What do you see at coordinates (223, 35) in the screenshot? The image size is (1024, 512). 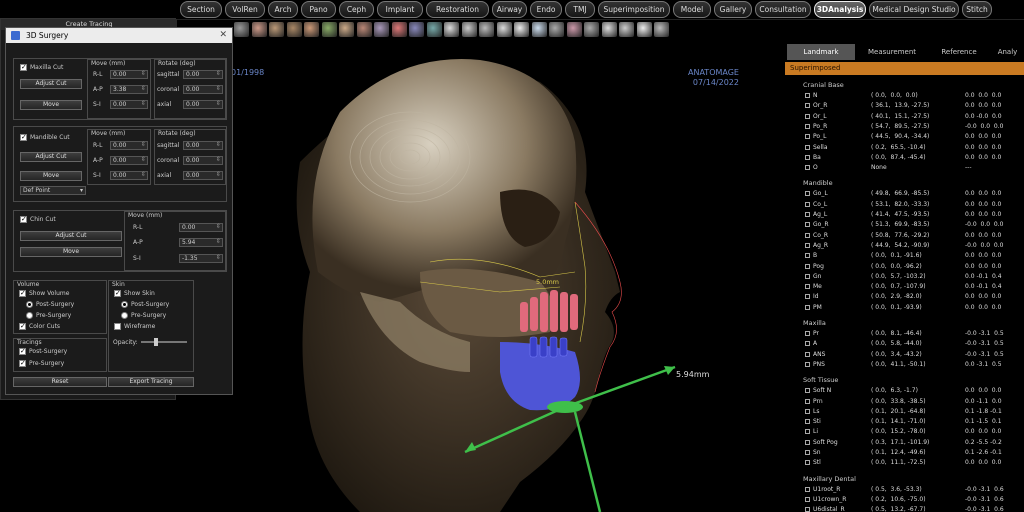 I see `close-icon: ✕` at bounding box center [223, 35].